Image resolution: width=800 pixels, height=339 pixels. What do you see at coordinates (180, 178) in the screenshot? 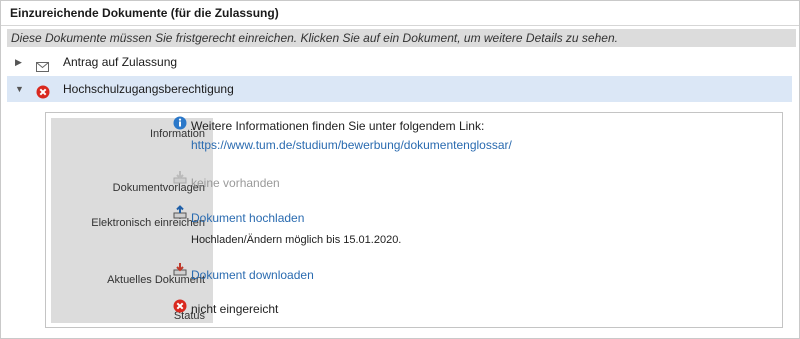
I see `download-disabled-icon` at bounding box center [180, 178].